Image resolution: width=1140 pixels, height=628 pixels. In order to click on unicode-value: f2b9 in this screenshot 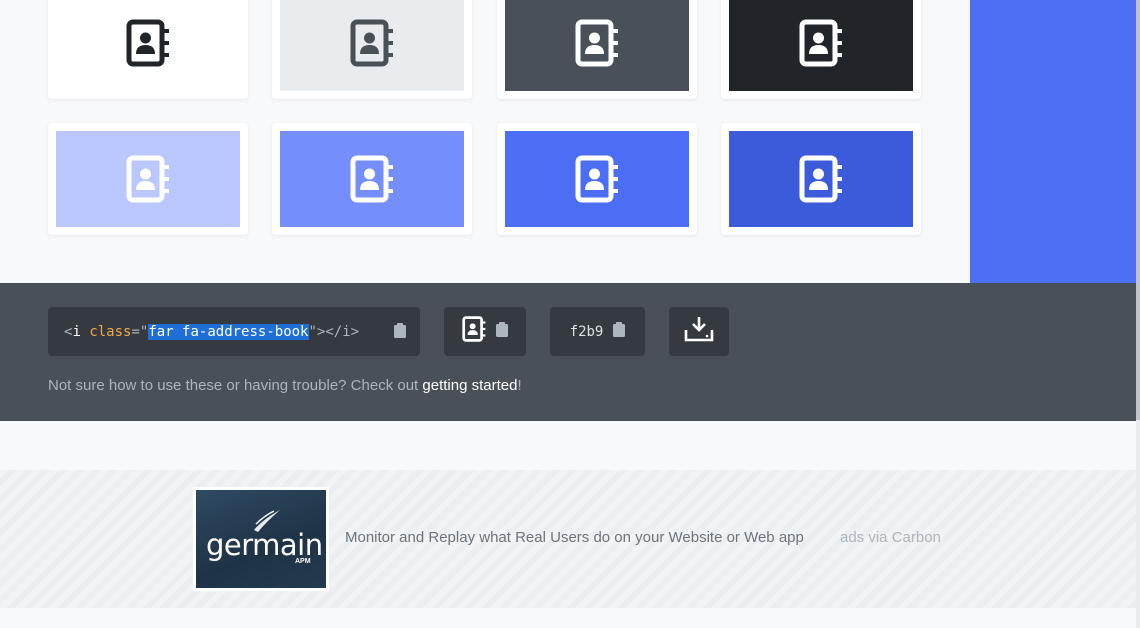, I will do `click(586, 331)`.